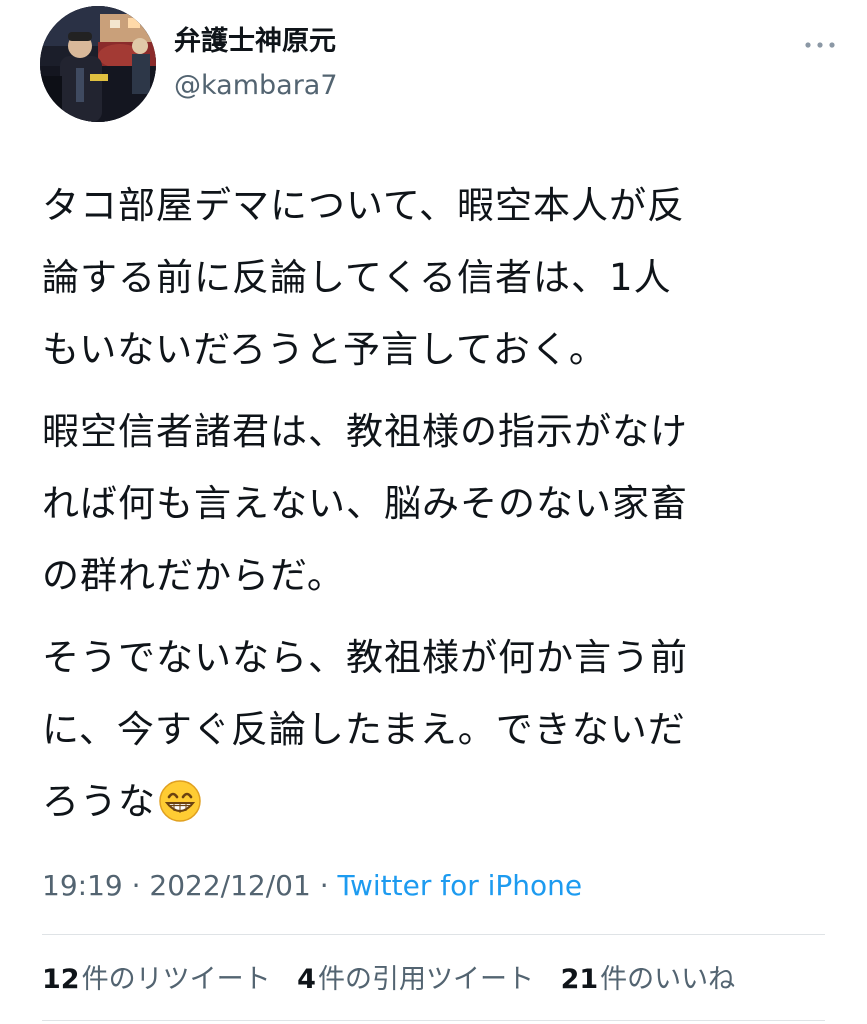 Image resolution: width=867 pixels, height=1024 pixels. I want to click on likes-stat: 21件のいいね, so click(648, 980).